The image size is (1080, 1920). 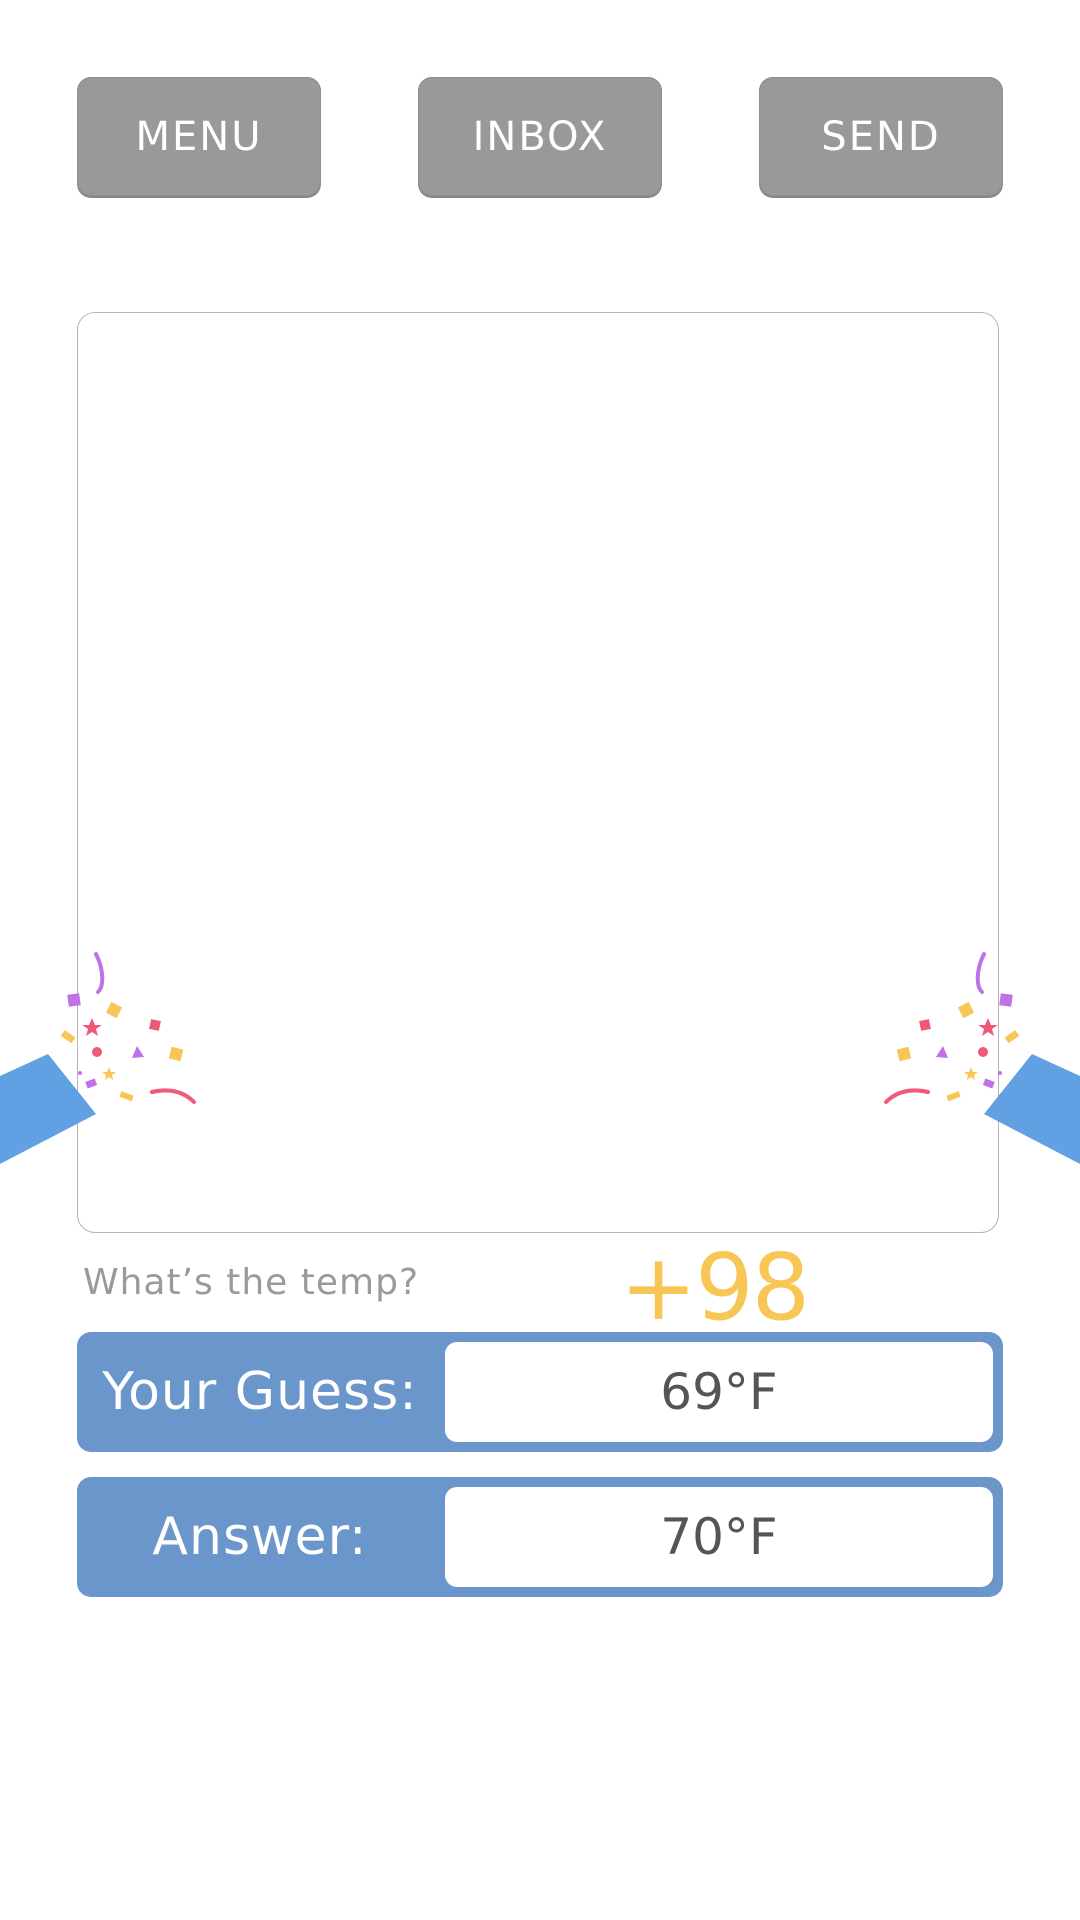 What do you see at coordinates (982, 1058) in the screenshot?
I see `party-popper-right-icon` at bounding box center [982, 1058].